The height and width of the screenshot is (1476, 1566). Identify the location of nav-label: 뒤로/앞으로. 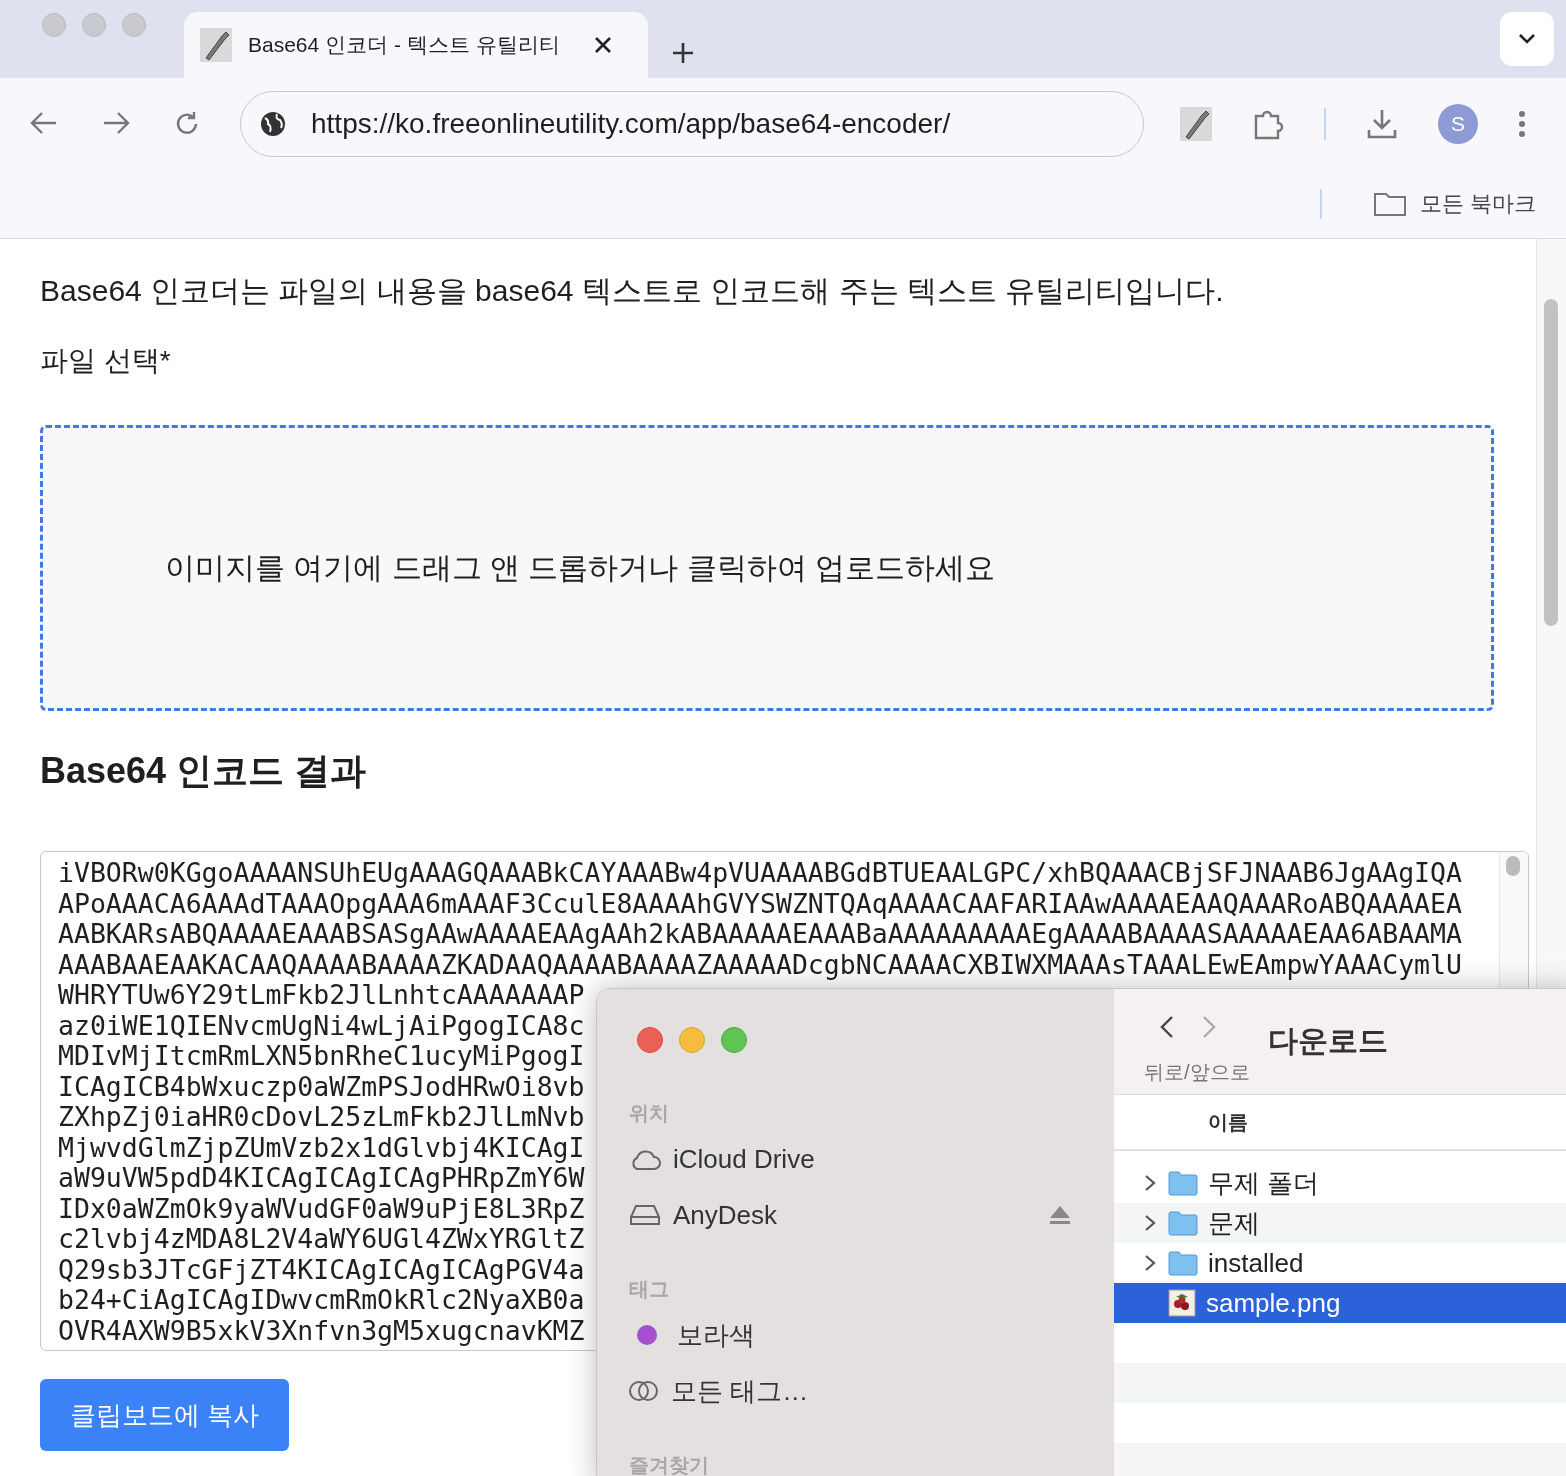
(1197, 1072).